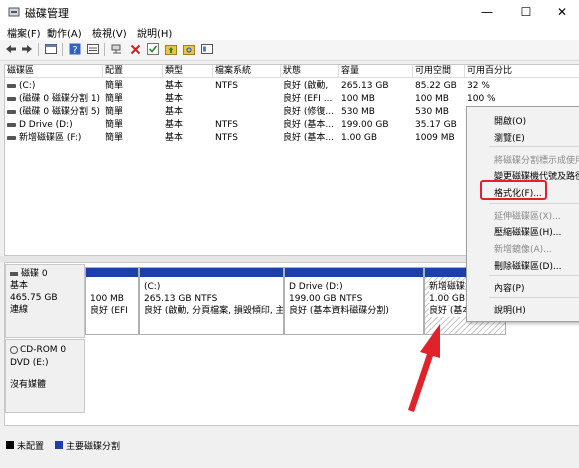 Image resolution: width=579 pixels, height=468 pixels. What do you see at coordinates (510, 120) in the screenshot?
I see `menu-item-open: 開啟(O)` at bounding box center [510, 120].